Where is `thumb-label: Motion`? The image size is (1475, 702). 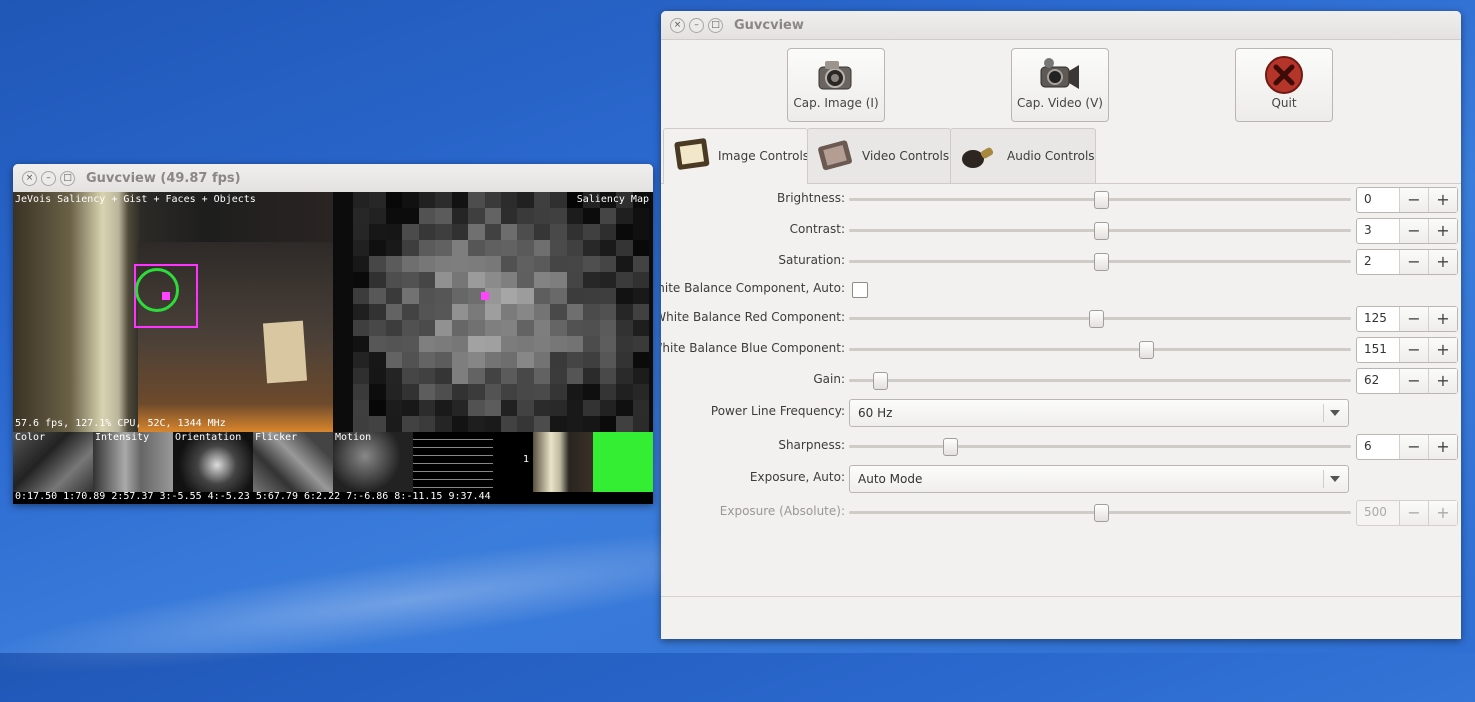
thumb-label: Motion is located at coordinates (353, 437).